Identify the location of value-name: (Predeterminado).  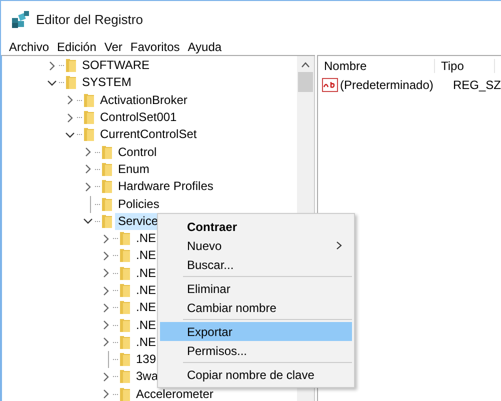
(386, 85).